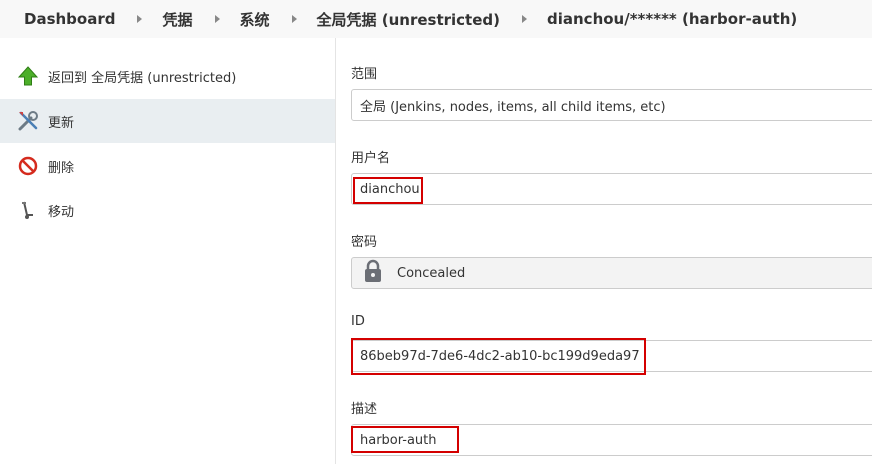 This screenshot has height=464, width=872. What do you see at coordinates (398, 440) in the screenshot?
I see `description-value: harbor-auth` at bounding box center [398, 440].